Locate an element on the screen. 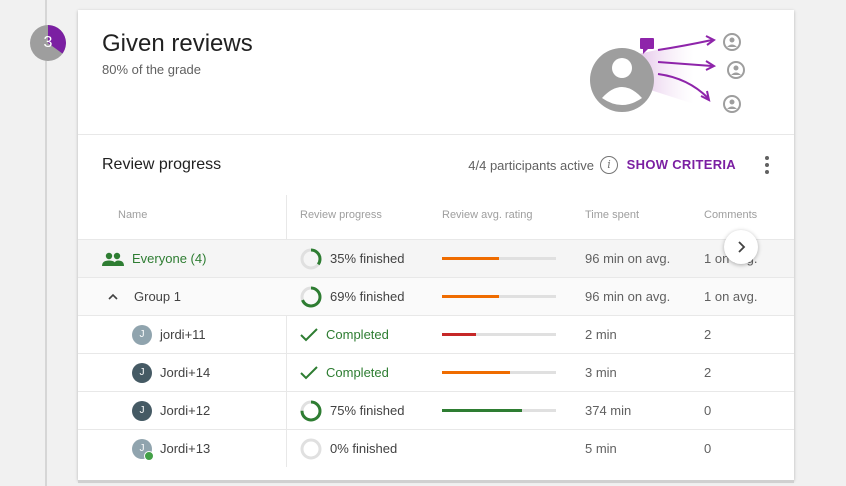 This screenshot has width=846, height=486. comments-cell: 1 on avg. is located at coordinates (731, 296).